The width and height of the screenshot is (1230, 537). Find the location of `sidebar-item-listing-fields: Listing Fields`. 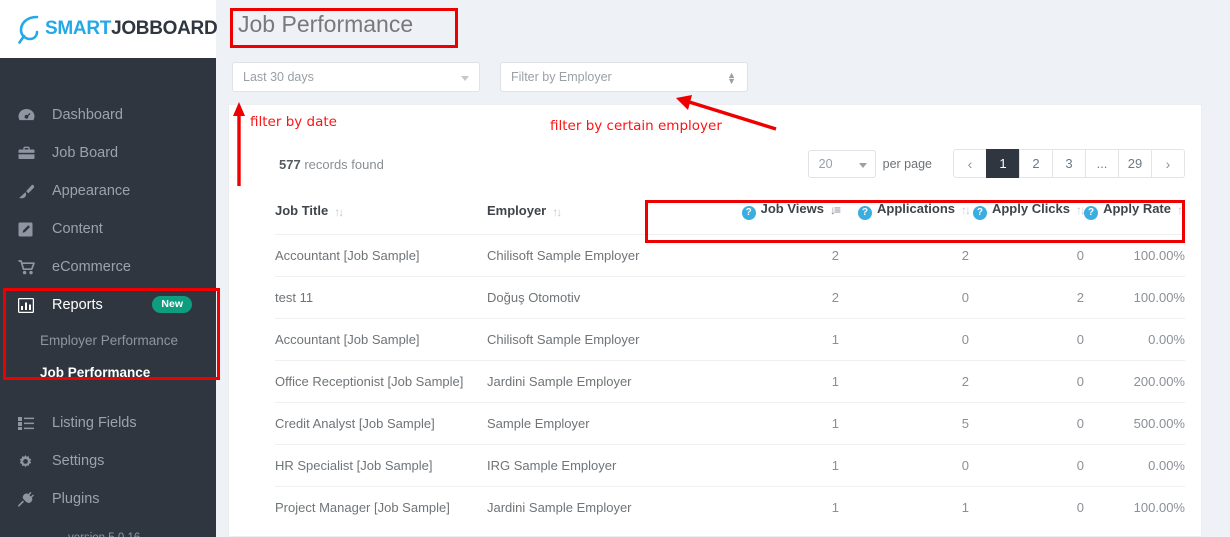

sidebar-item-listing-fields: Listing Fields is located at coordinates (108, 423).